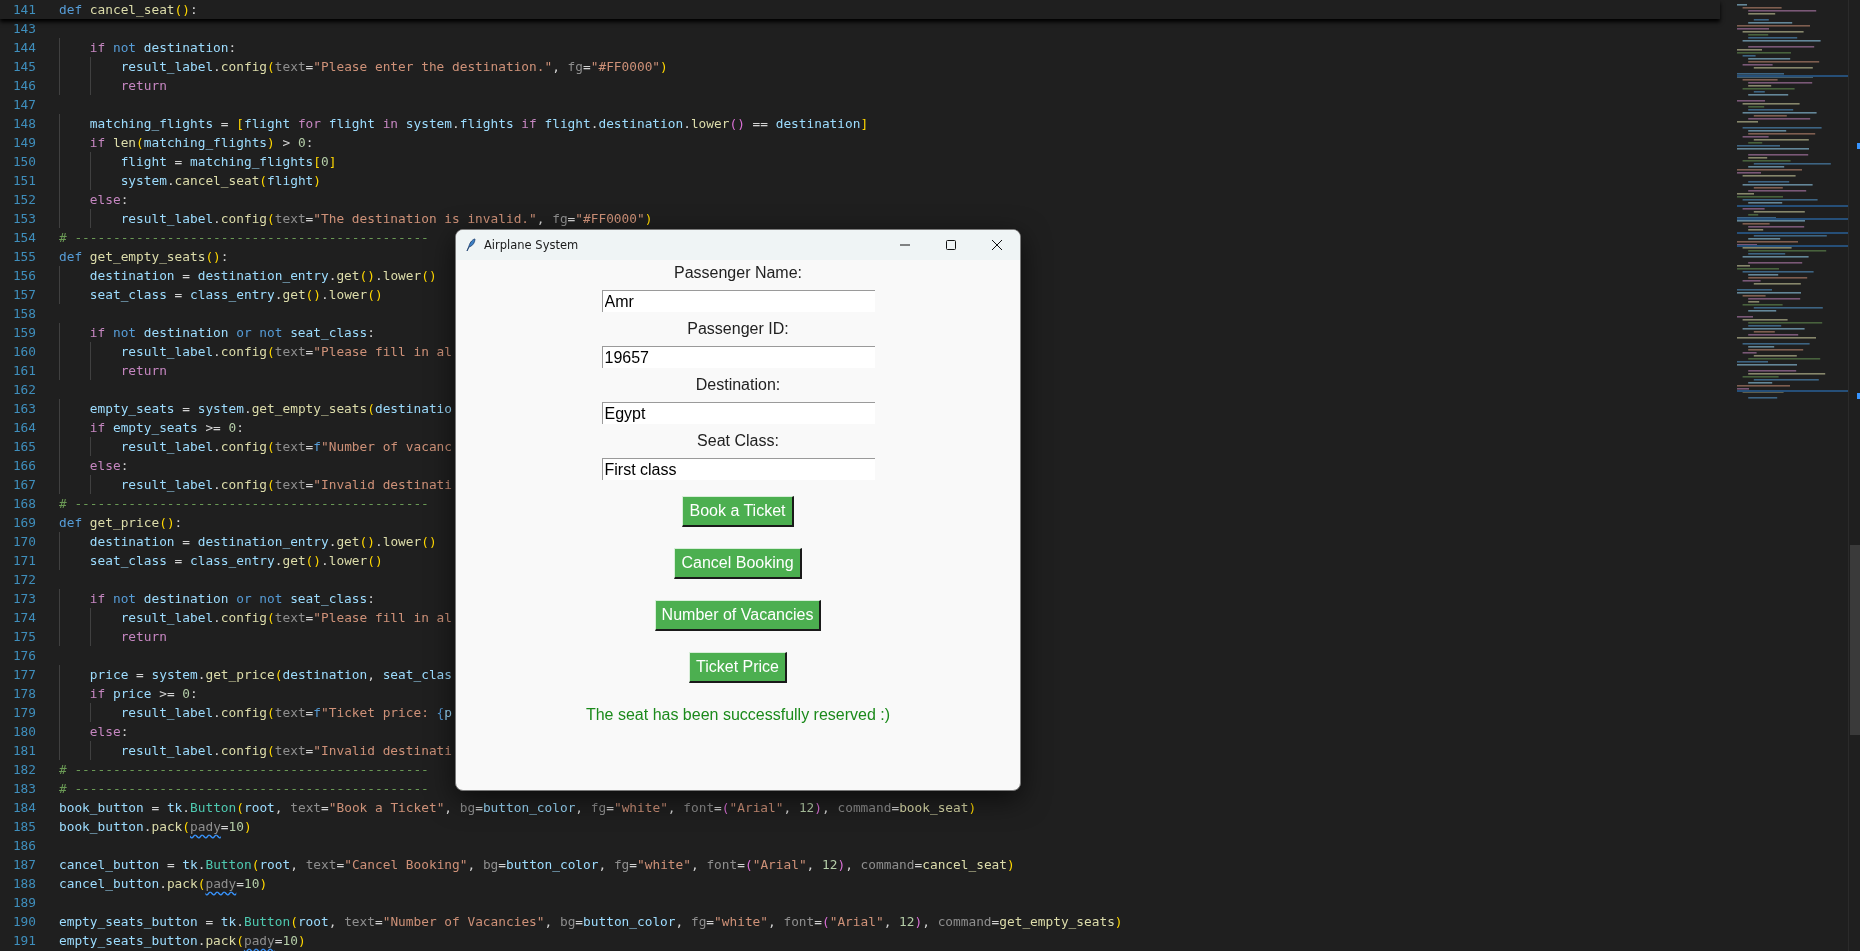 The width and height of the screenshot is (1860, 951). I want to click on line-number: 150, so click(23, 162).